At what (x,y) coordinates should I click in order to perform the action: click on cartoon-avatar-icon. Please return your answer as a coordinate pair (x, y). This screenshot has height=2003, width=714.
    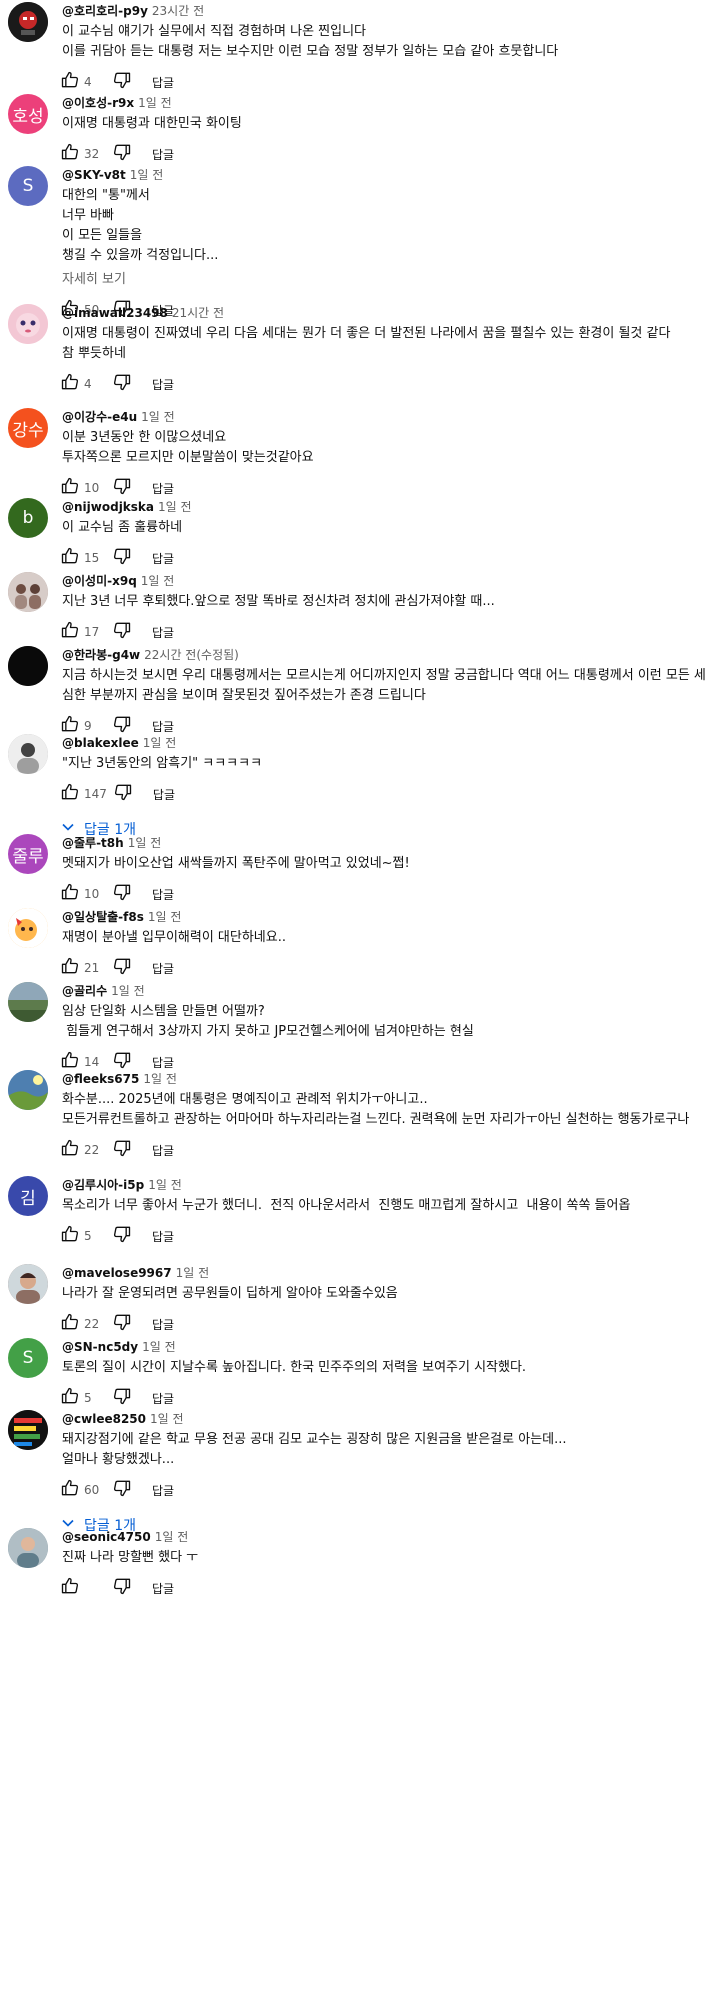
    Looking at the image, I should click on (28, 928).